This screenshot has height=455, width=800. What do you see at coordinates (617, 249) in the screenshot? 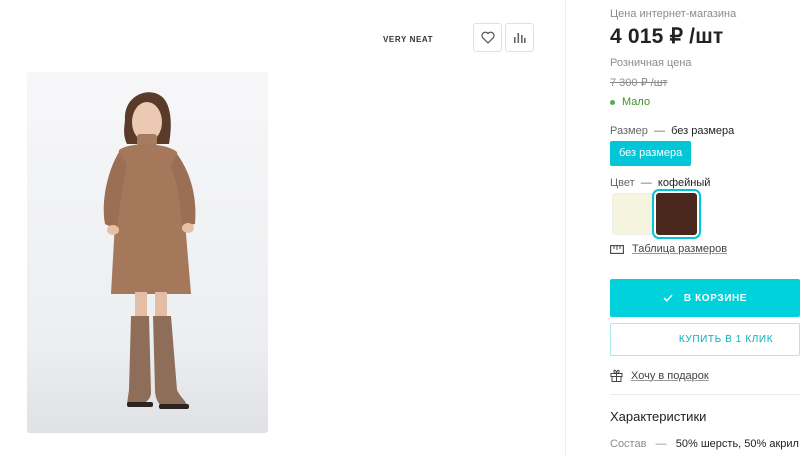
I see `ruler-icon` at bounding box center [617, 249].